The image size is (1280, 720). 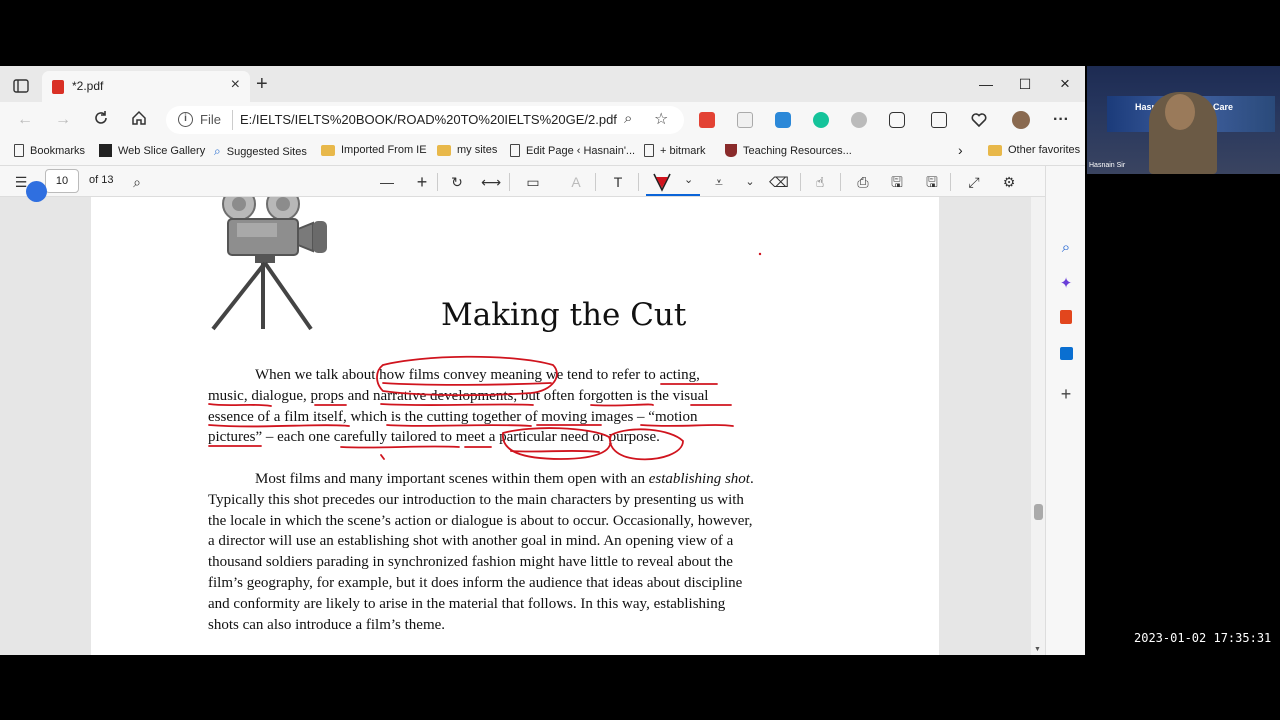 What do you see at coordinates (719, 182) in the screenshot?
I see `highlight-icon: ⩡` at bounding box center [719, 182].